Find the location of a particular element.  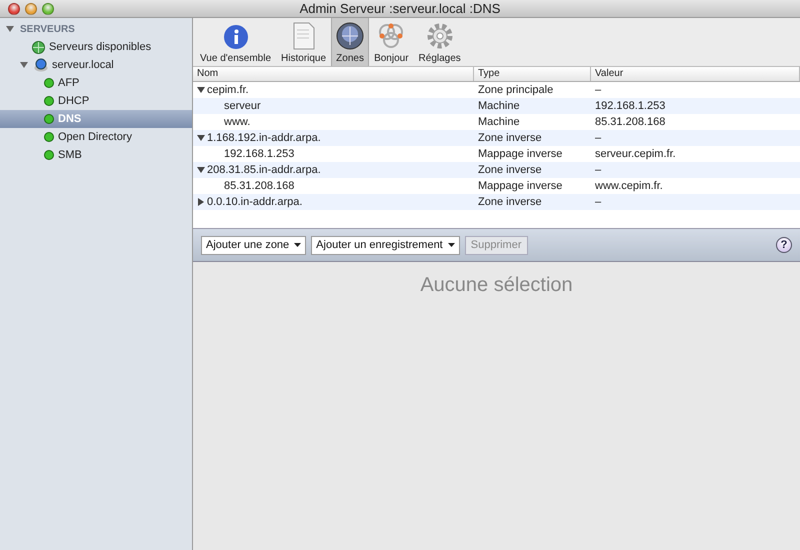

popup-button: Ajouter un enregistrement is located at coordinates (385, 245).